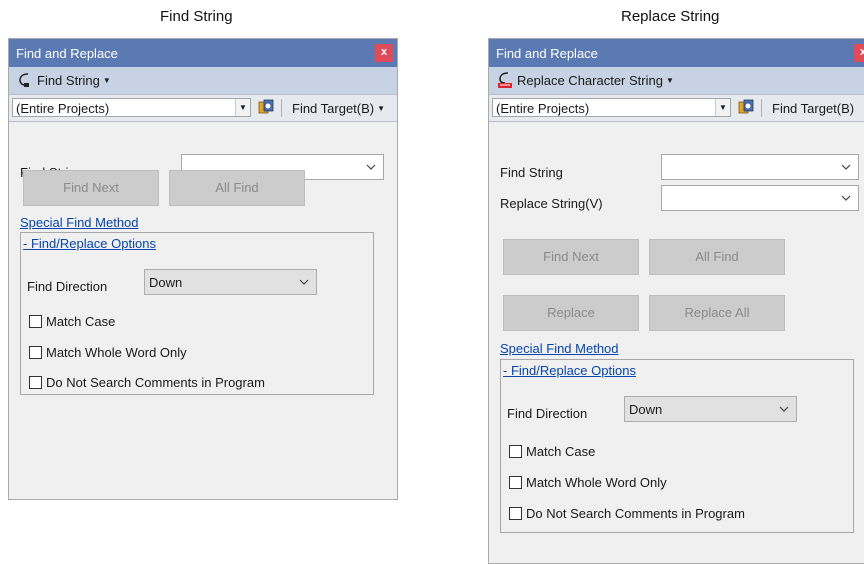  I want to click on replace-find-direction-label: Find Direction, so click(547, 413).